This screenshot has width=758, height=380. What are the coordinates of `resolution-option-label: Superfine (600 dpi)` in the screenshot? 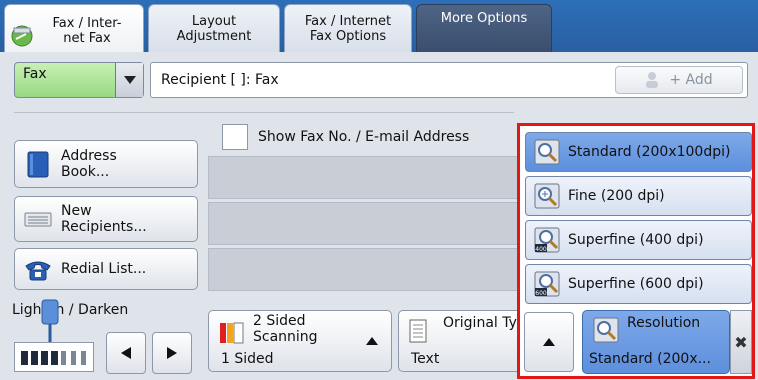 It's located at (636, 284).